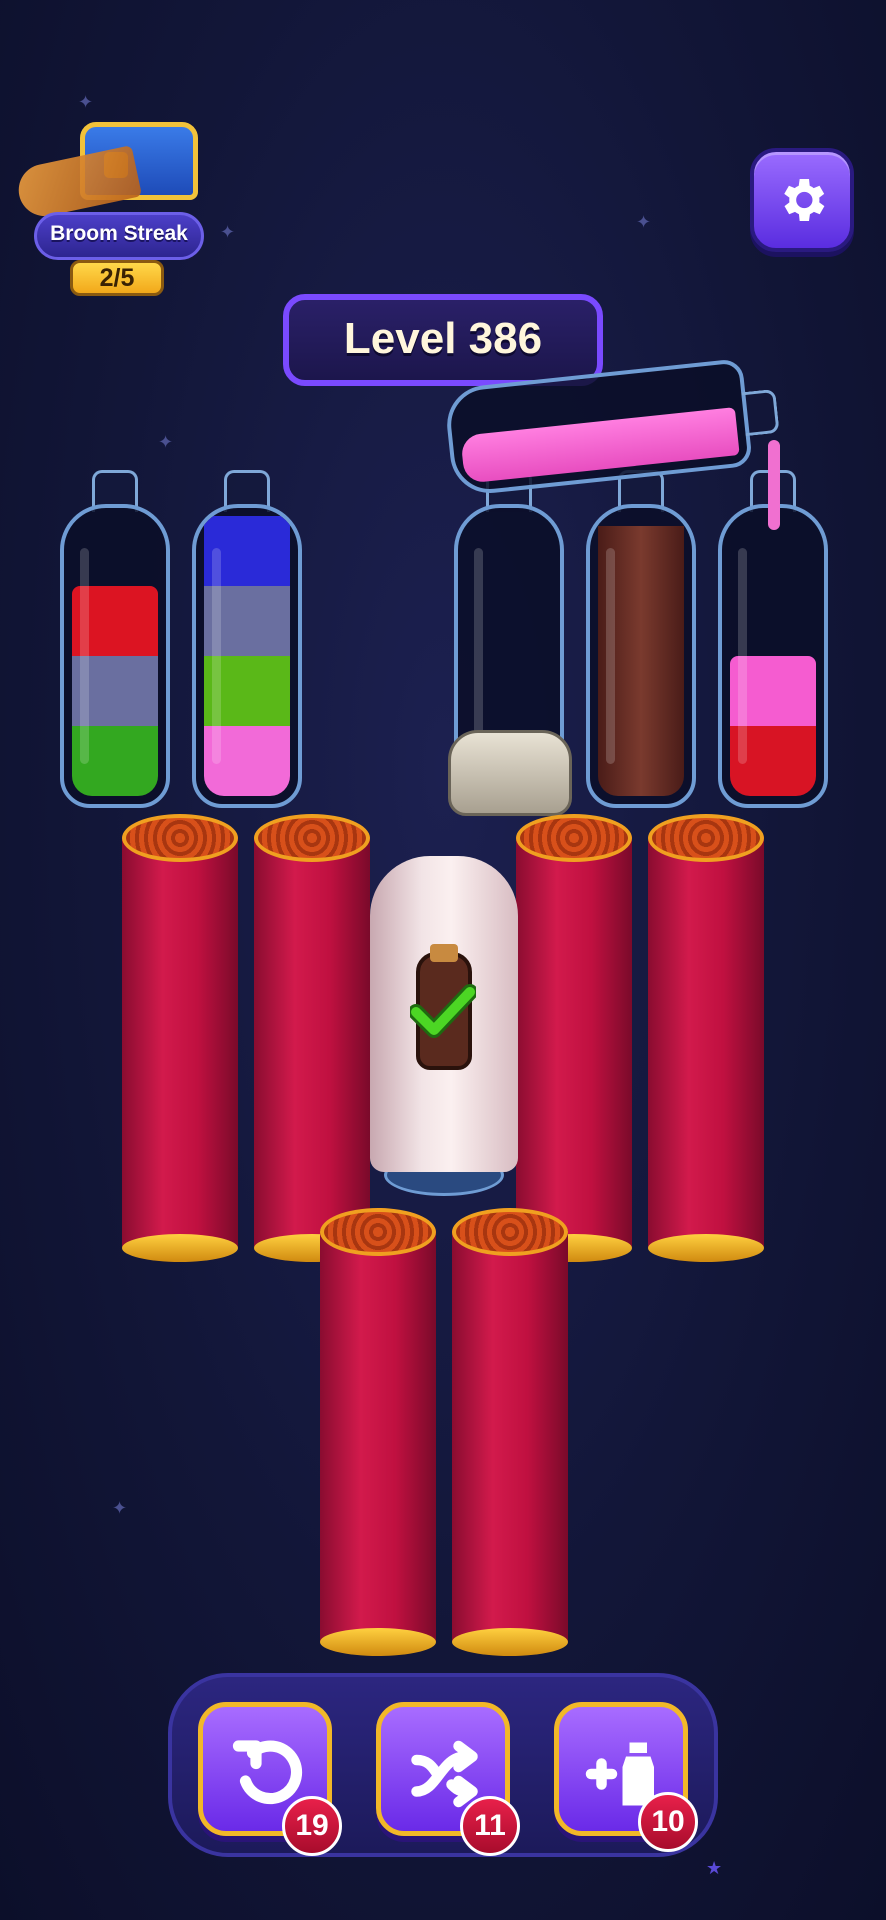 The image size is (886, 1920). I want to click on pour-stream, so click(774, 485).